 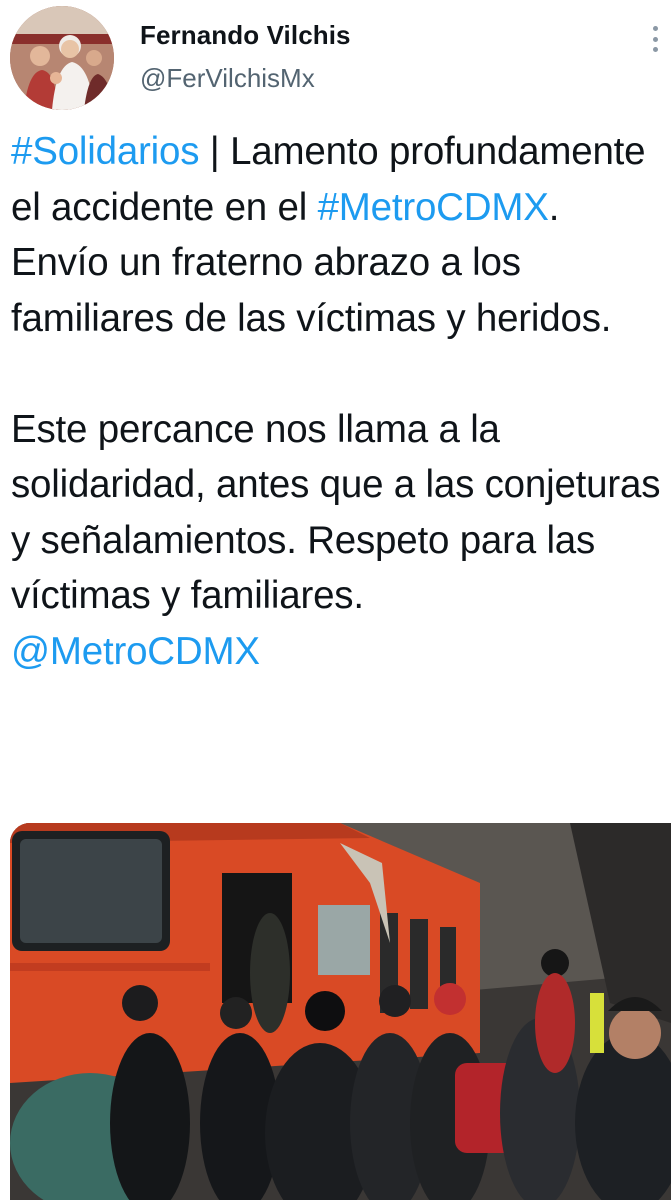 What do you see at coordinates (105, 151) in the screenshot?
I see `hashtag-solidarios-link: #Solidarios` at bounding box center [105, 151].